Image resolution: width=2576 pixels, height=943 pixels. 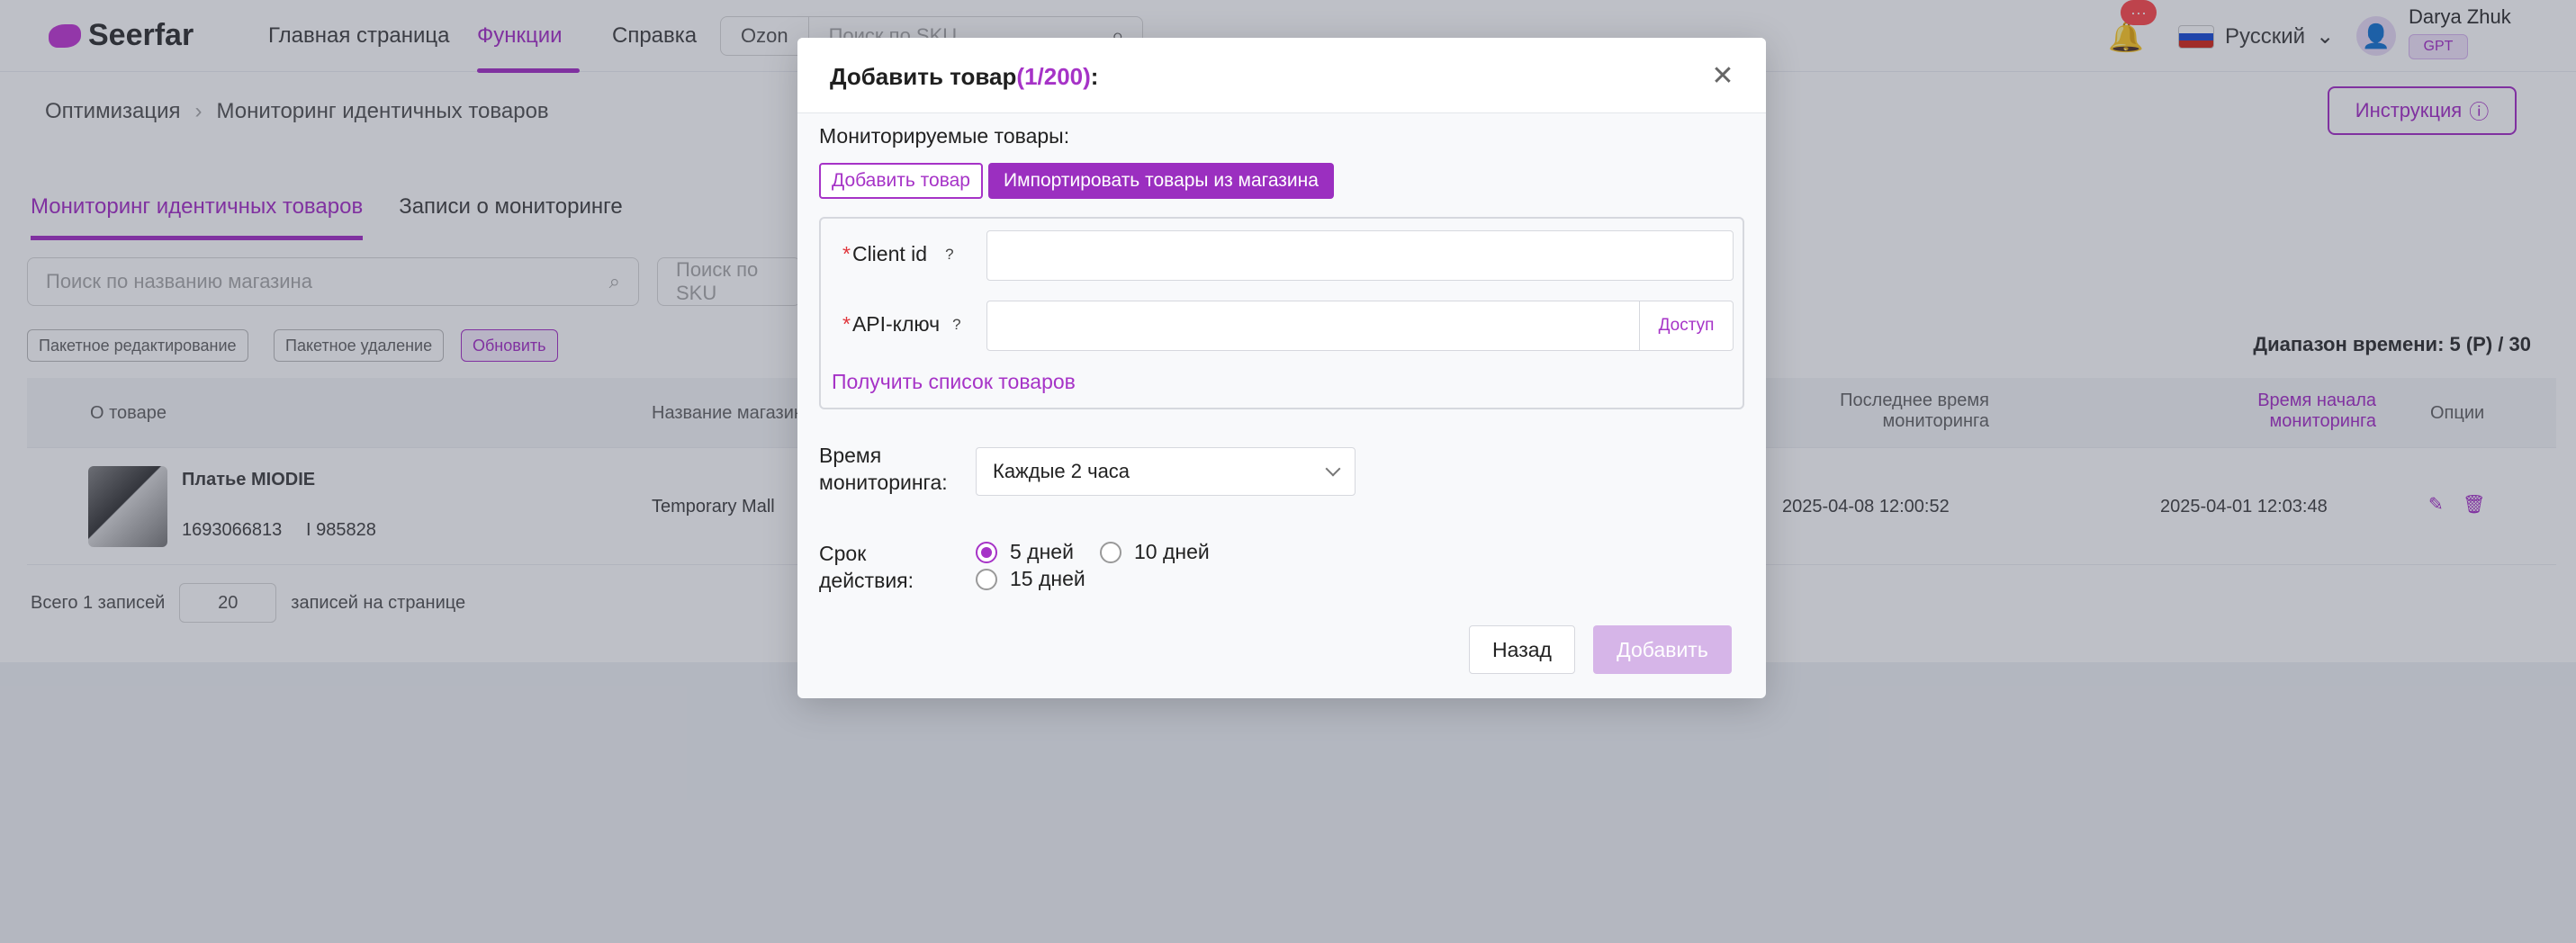 What do you see at coordinates (1522, 649) in the screenshot?
I see `back-button: Назад` at bounding box center [1522, 649].